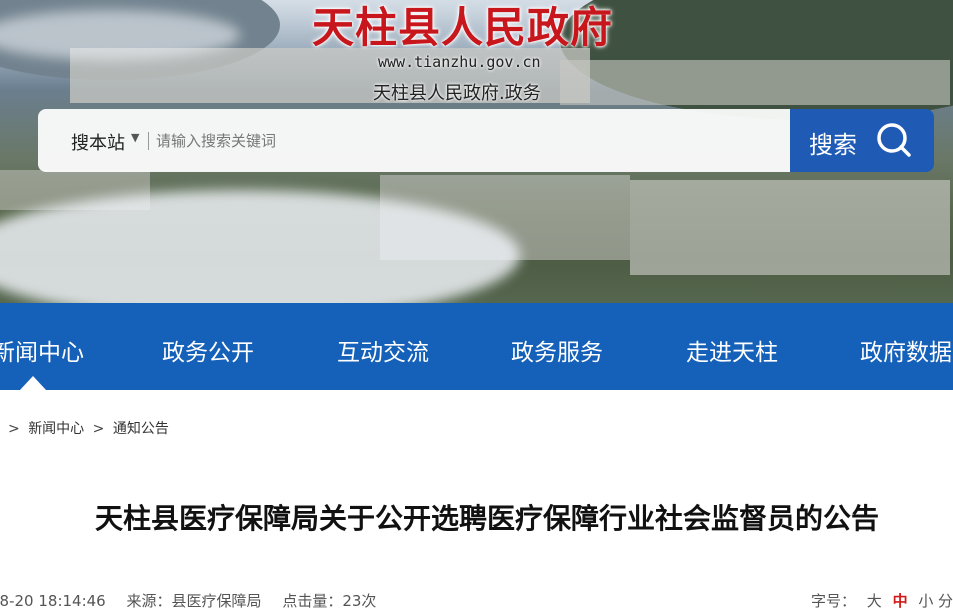  What do you see at coordinates (383, 350) in the screenshot?
I see `nav-item-interaction: 互动交流` at bounding box center [383, 350].